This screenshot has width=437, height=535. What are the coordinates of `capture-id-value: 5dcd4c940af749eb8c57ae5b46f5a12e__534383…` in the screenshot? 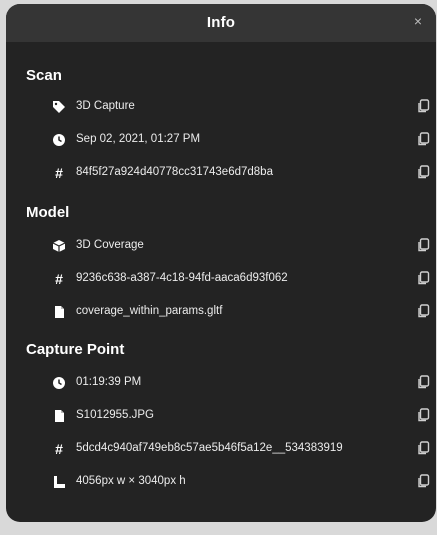 It's located at (209, 448).